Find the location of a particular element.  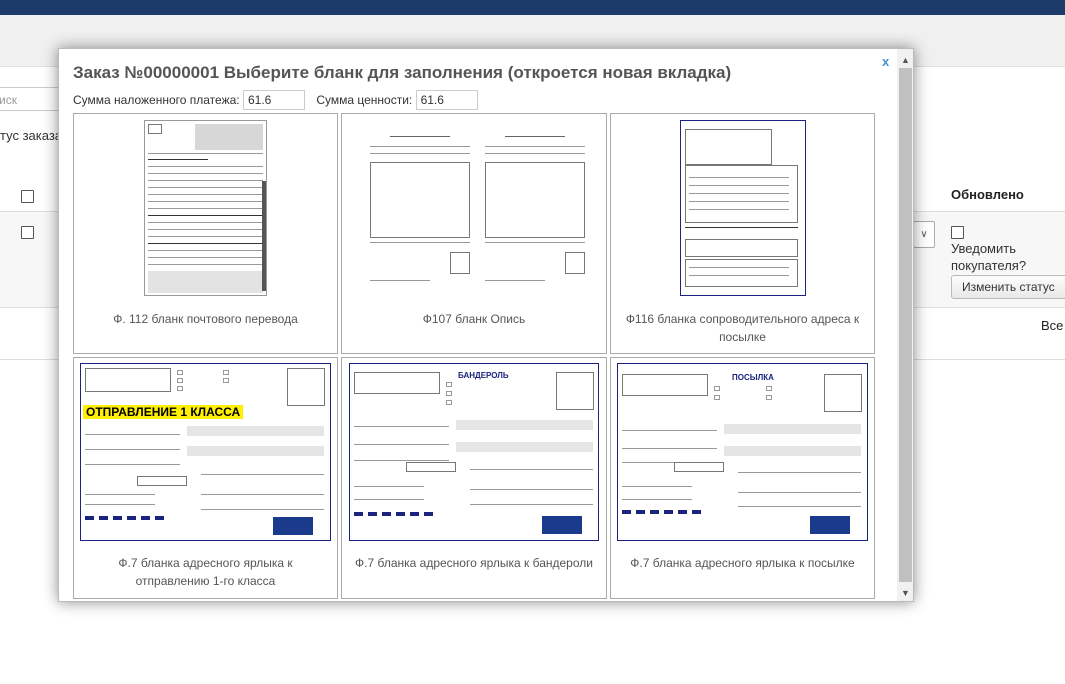

notify-customer-label: Уведомить покупателя? is located at coordinates (989, 257).